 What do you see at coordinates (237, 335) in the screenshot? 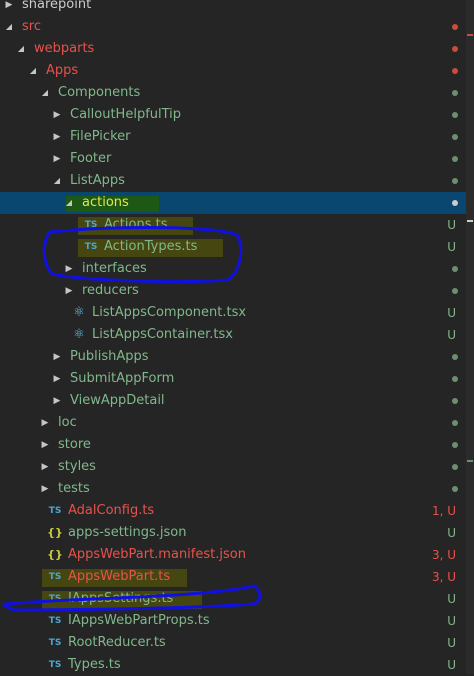
I see `tree-file-listappscontainer-tsx: ⚛ ListAppsContainer.tsx U` at bounding box center [237, 335].